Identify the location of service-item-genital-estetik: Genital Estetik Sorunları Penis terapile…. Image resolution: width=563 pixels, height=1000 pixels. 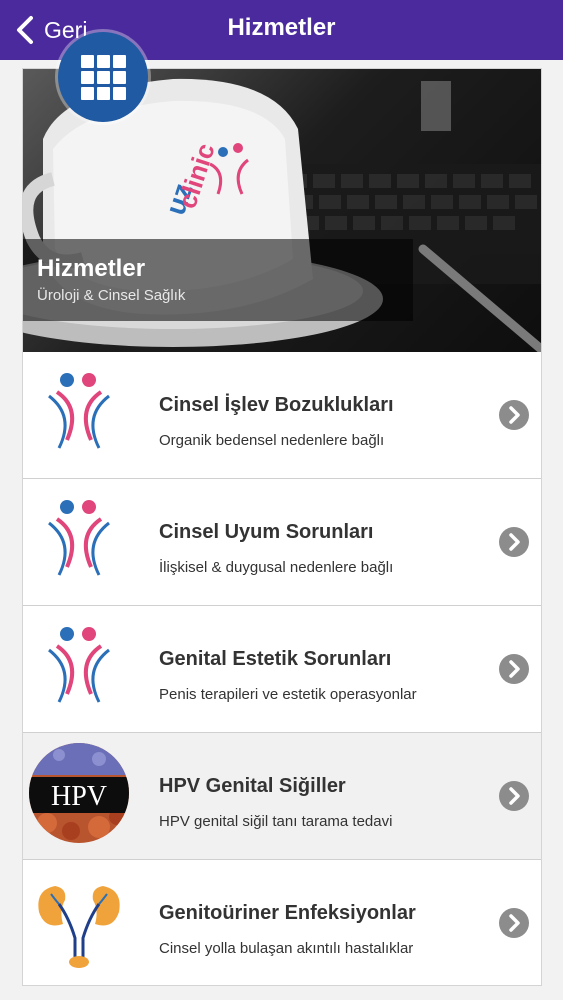
(282, 669).